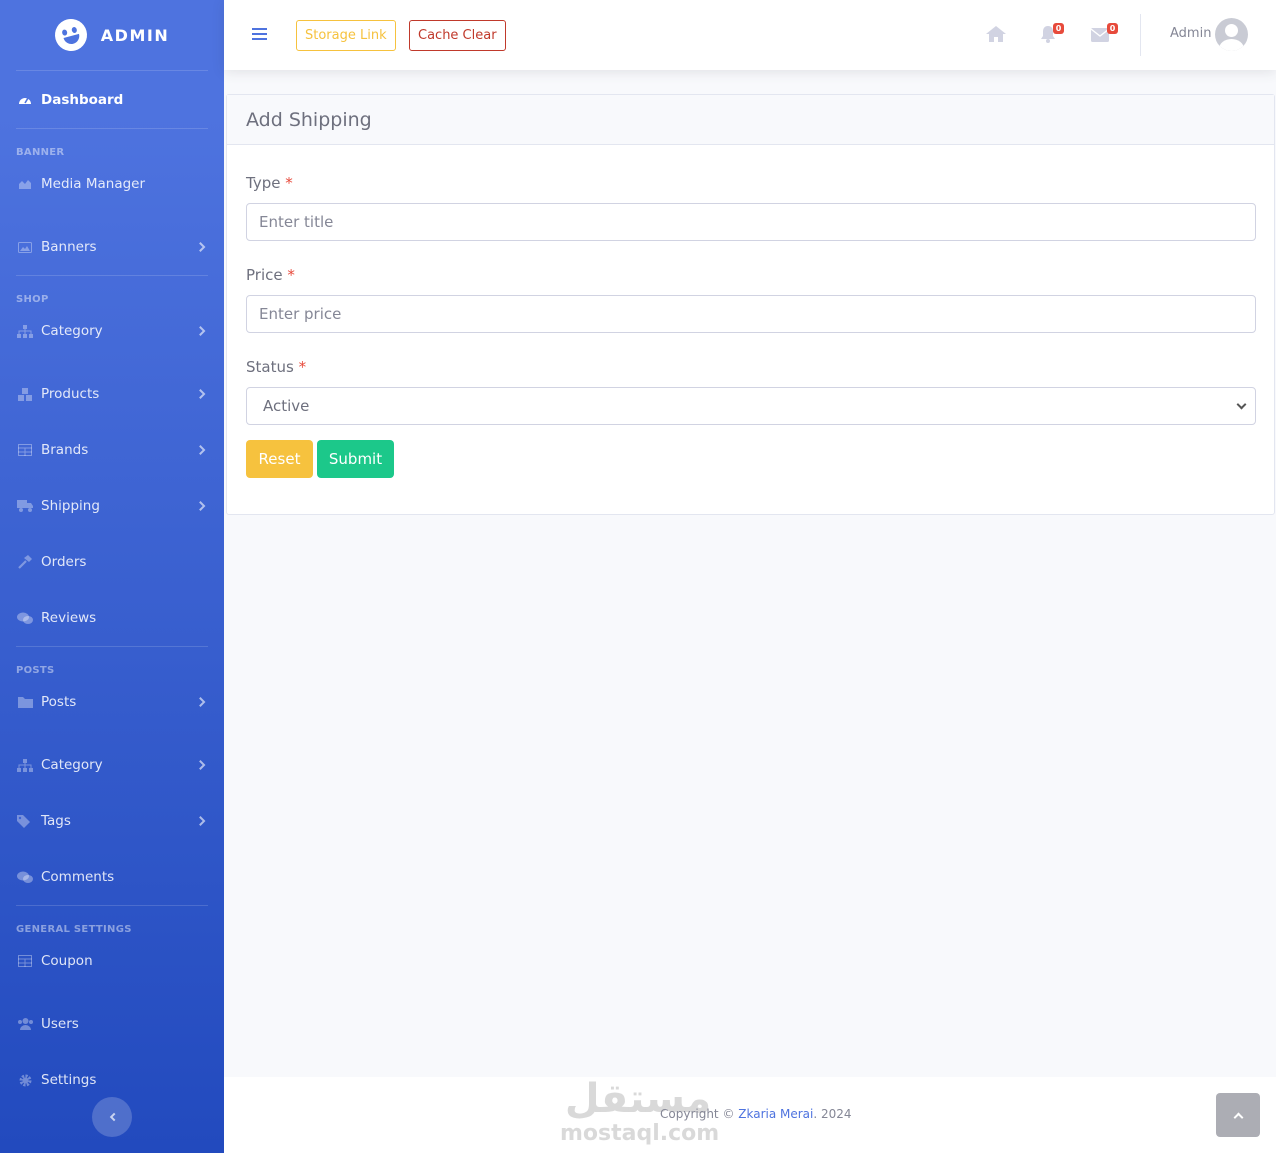  Describe the element at coordinates (286, 406) in the screenshot. I see `status-selected-value: Active` at that location.